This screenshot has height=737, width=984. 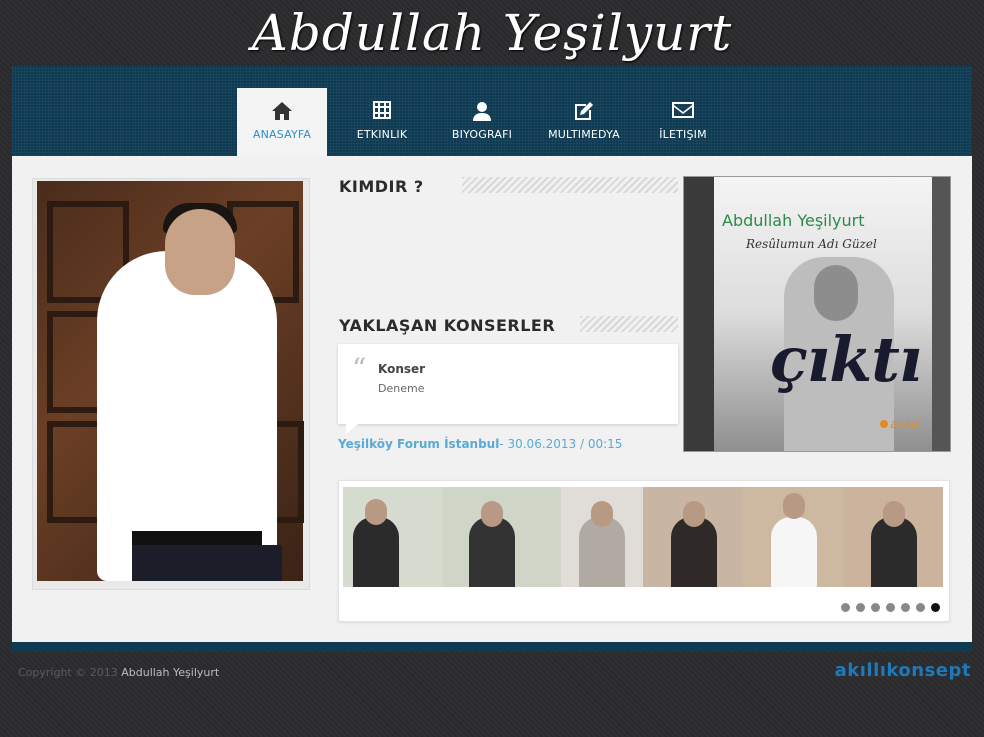 What do you see at coordinates (629, 324) in the screenshot?
I see `concerts-heading-stripe` at bounding box center [629, 324].